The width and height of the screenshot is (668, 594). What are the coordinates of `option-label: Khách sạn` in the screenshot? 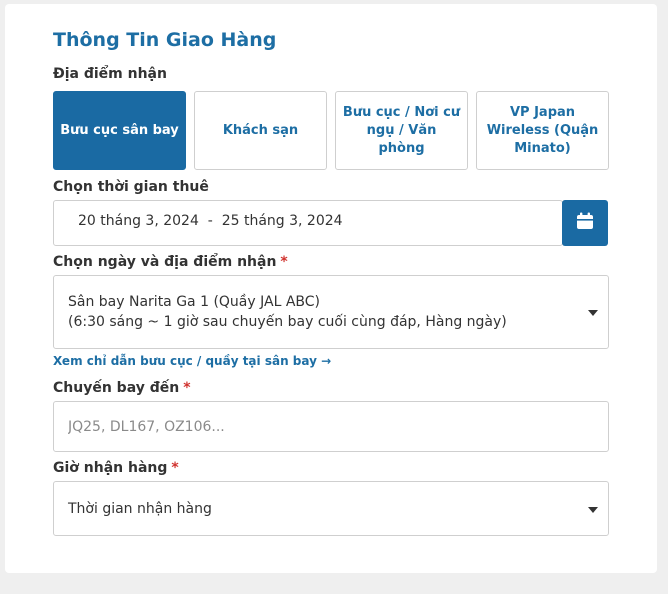 It's located at (260, 130).